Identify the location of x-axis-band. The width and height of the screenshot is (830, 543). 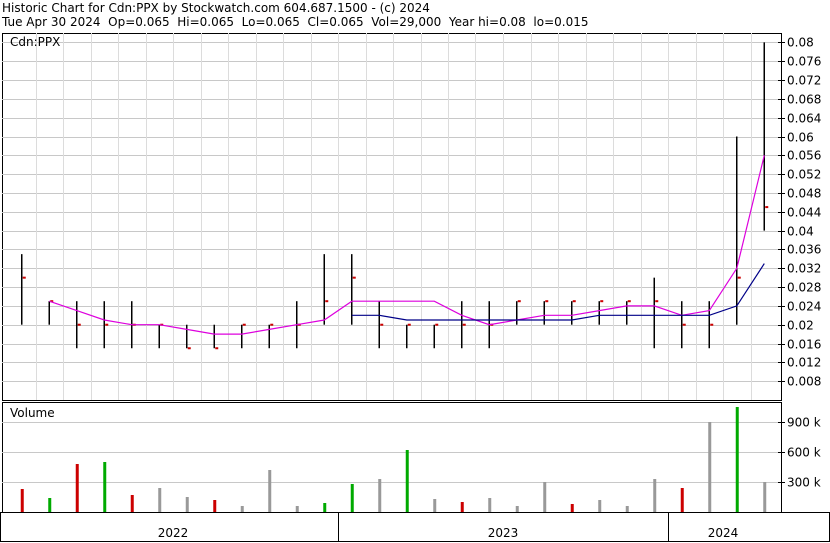
(415, 527).